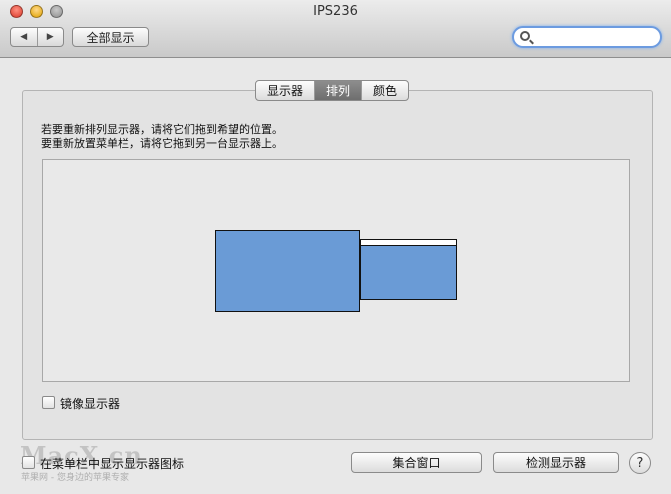 The image size is (671, 494). What do you see at coordinates (525, 36) in the screenshot?
I see `search-icon` at bounding box center [525, 36].